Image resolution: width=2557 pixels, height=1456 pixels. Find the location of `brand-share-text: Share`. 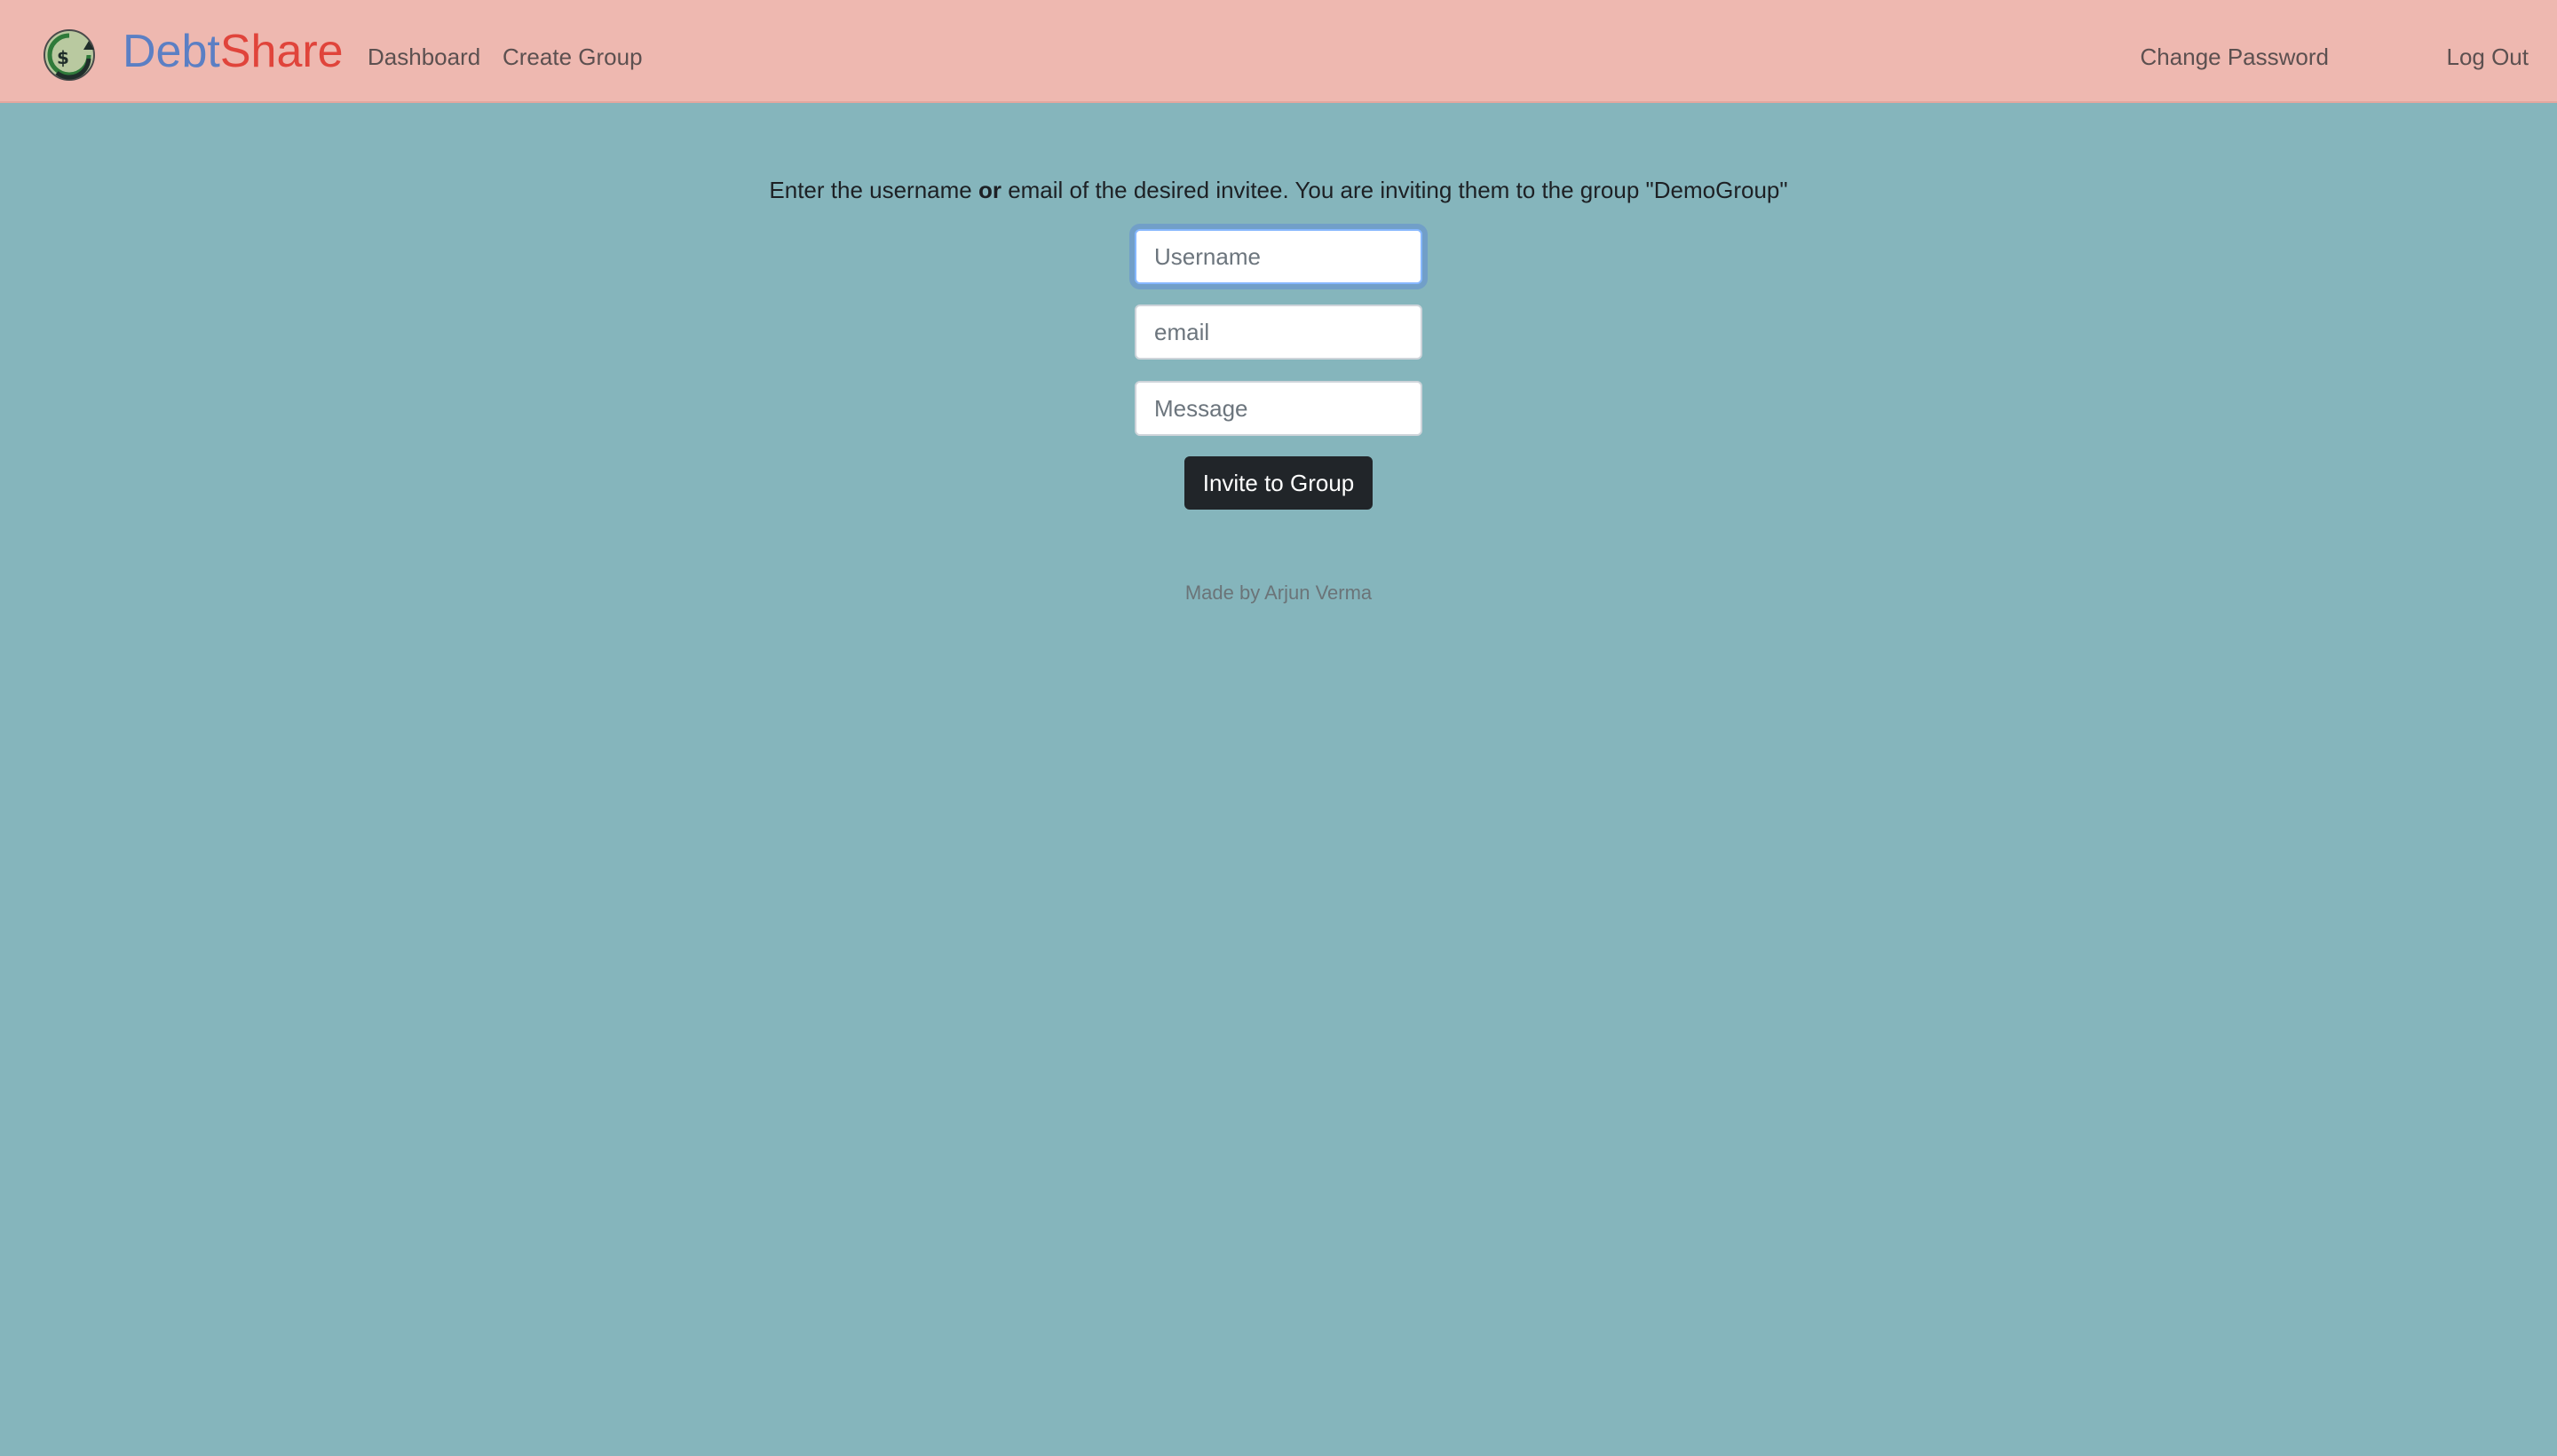

brand-share-text: Share is located at coordinates (281, 51).